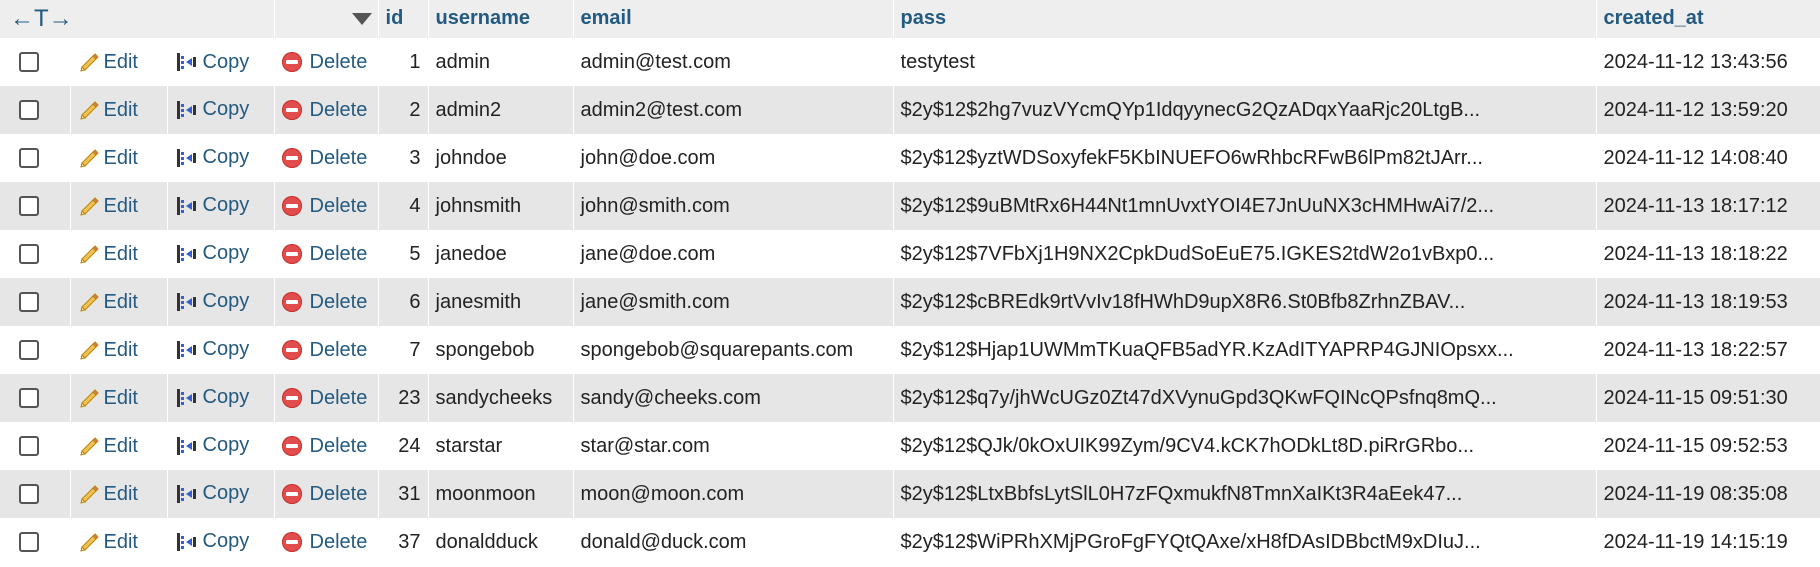  I want to click on cell-email: spongebob@squarepants.com, so click(733, 350).